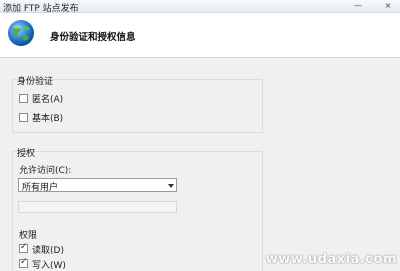 The width and height of the screenshot is (400, 271). Describe the element at coordinates (48, 100) in the screenshot. I see `anonymous-label: 匿名(A)` at that location.